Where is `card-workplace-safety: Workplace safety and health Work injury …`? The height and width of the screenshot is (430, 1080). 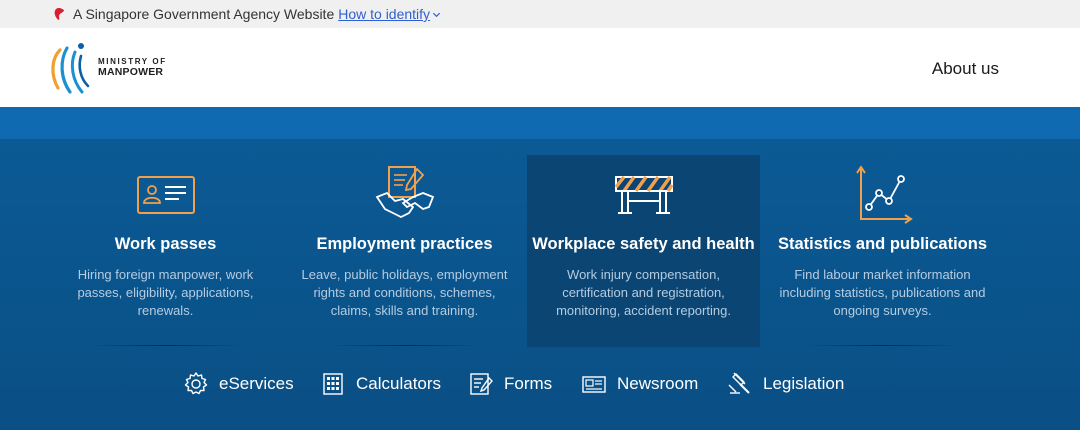
card-workplace-safety: Workplace safety and health Work injury … is located at coordinates (643, 251).